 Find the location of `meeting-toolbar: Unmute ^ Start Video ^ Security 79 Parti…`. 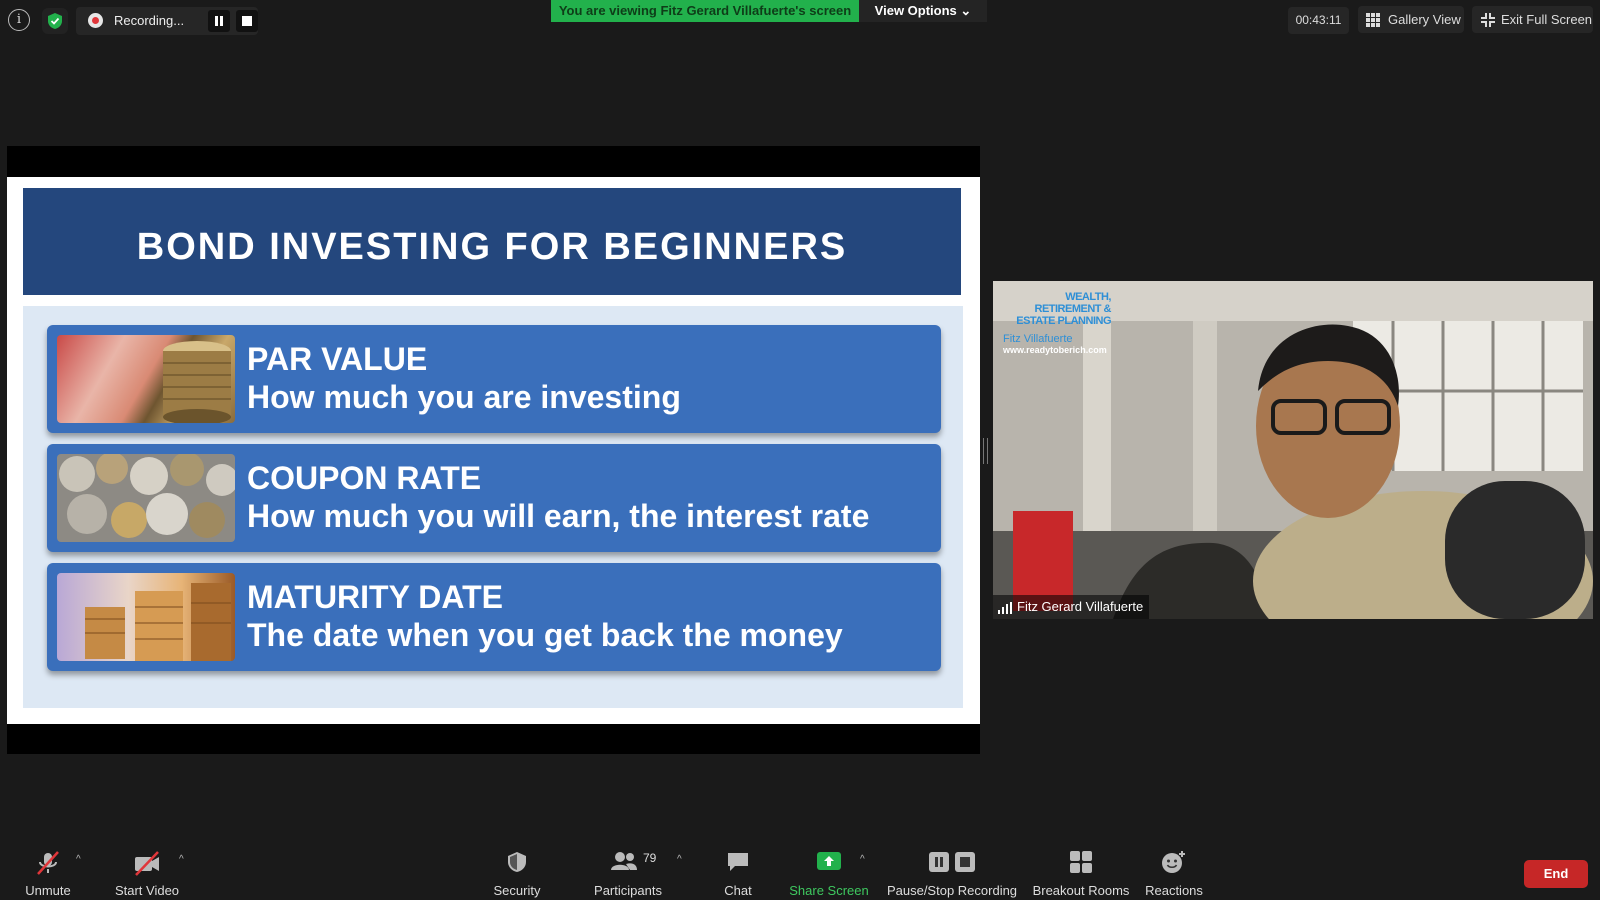

meeting-toolbar: Unmute ^ Start Video ^ Security 79 Parti… is located at coordinates (800, 871).